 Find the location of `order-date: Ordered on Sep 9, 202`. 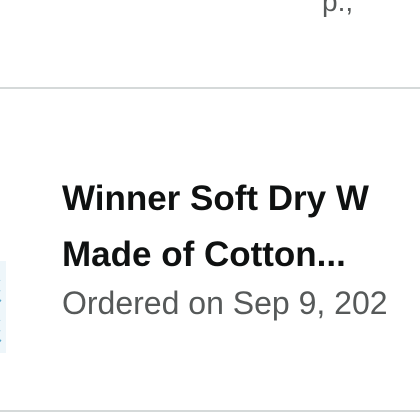

order-date: Ordered on Sep 9, 202 is located at coordinates (225, 303).